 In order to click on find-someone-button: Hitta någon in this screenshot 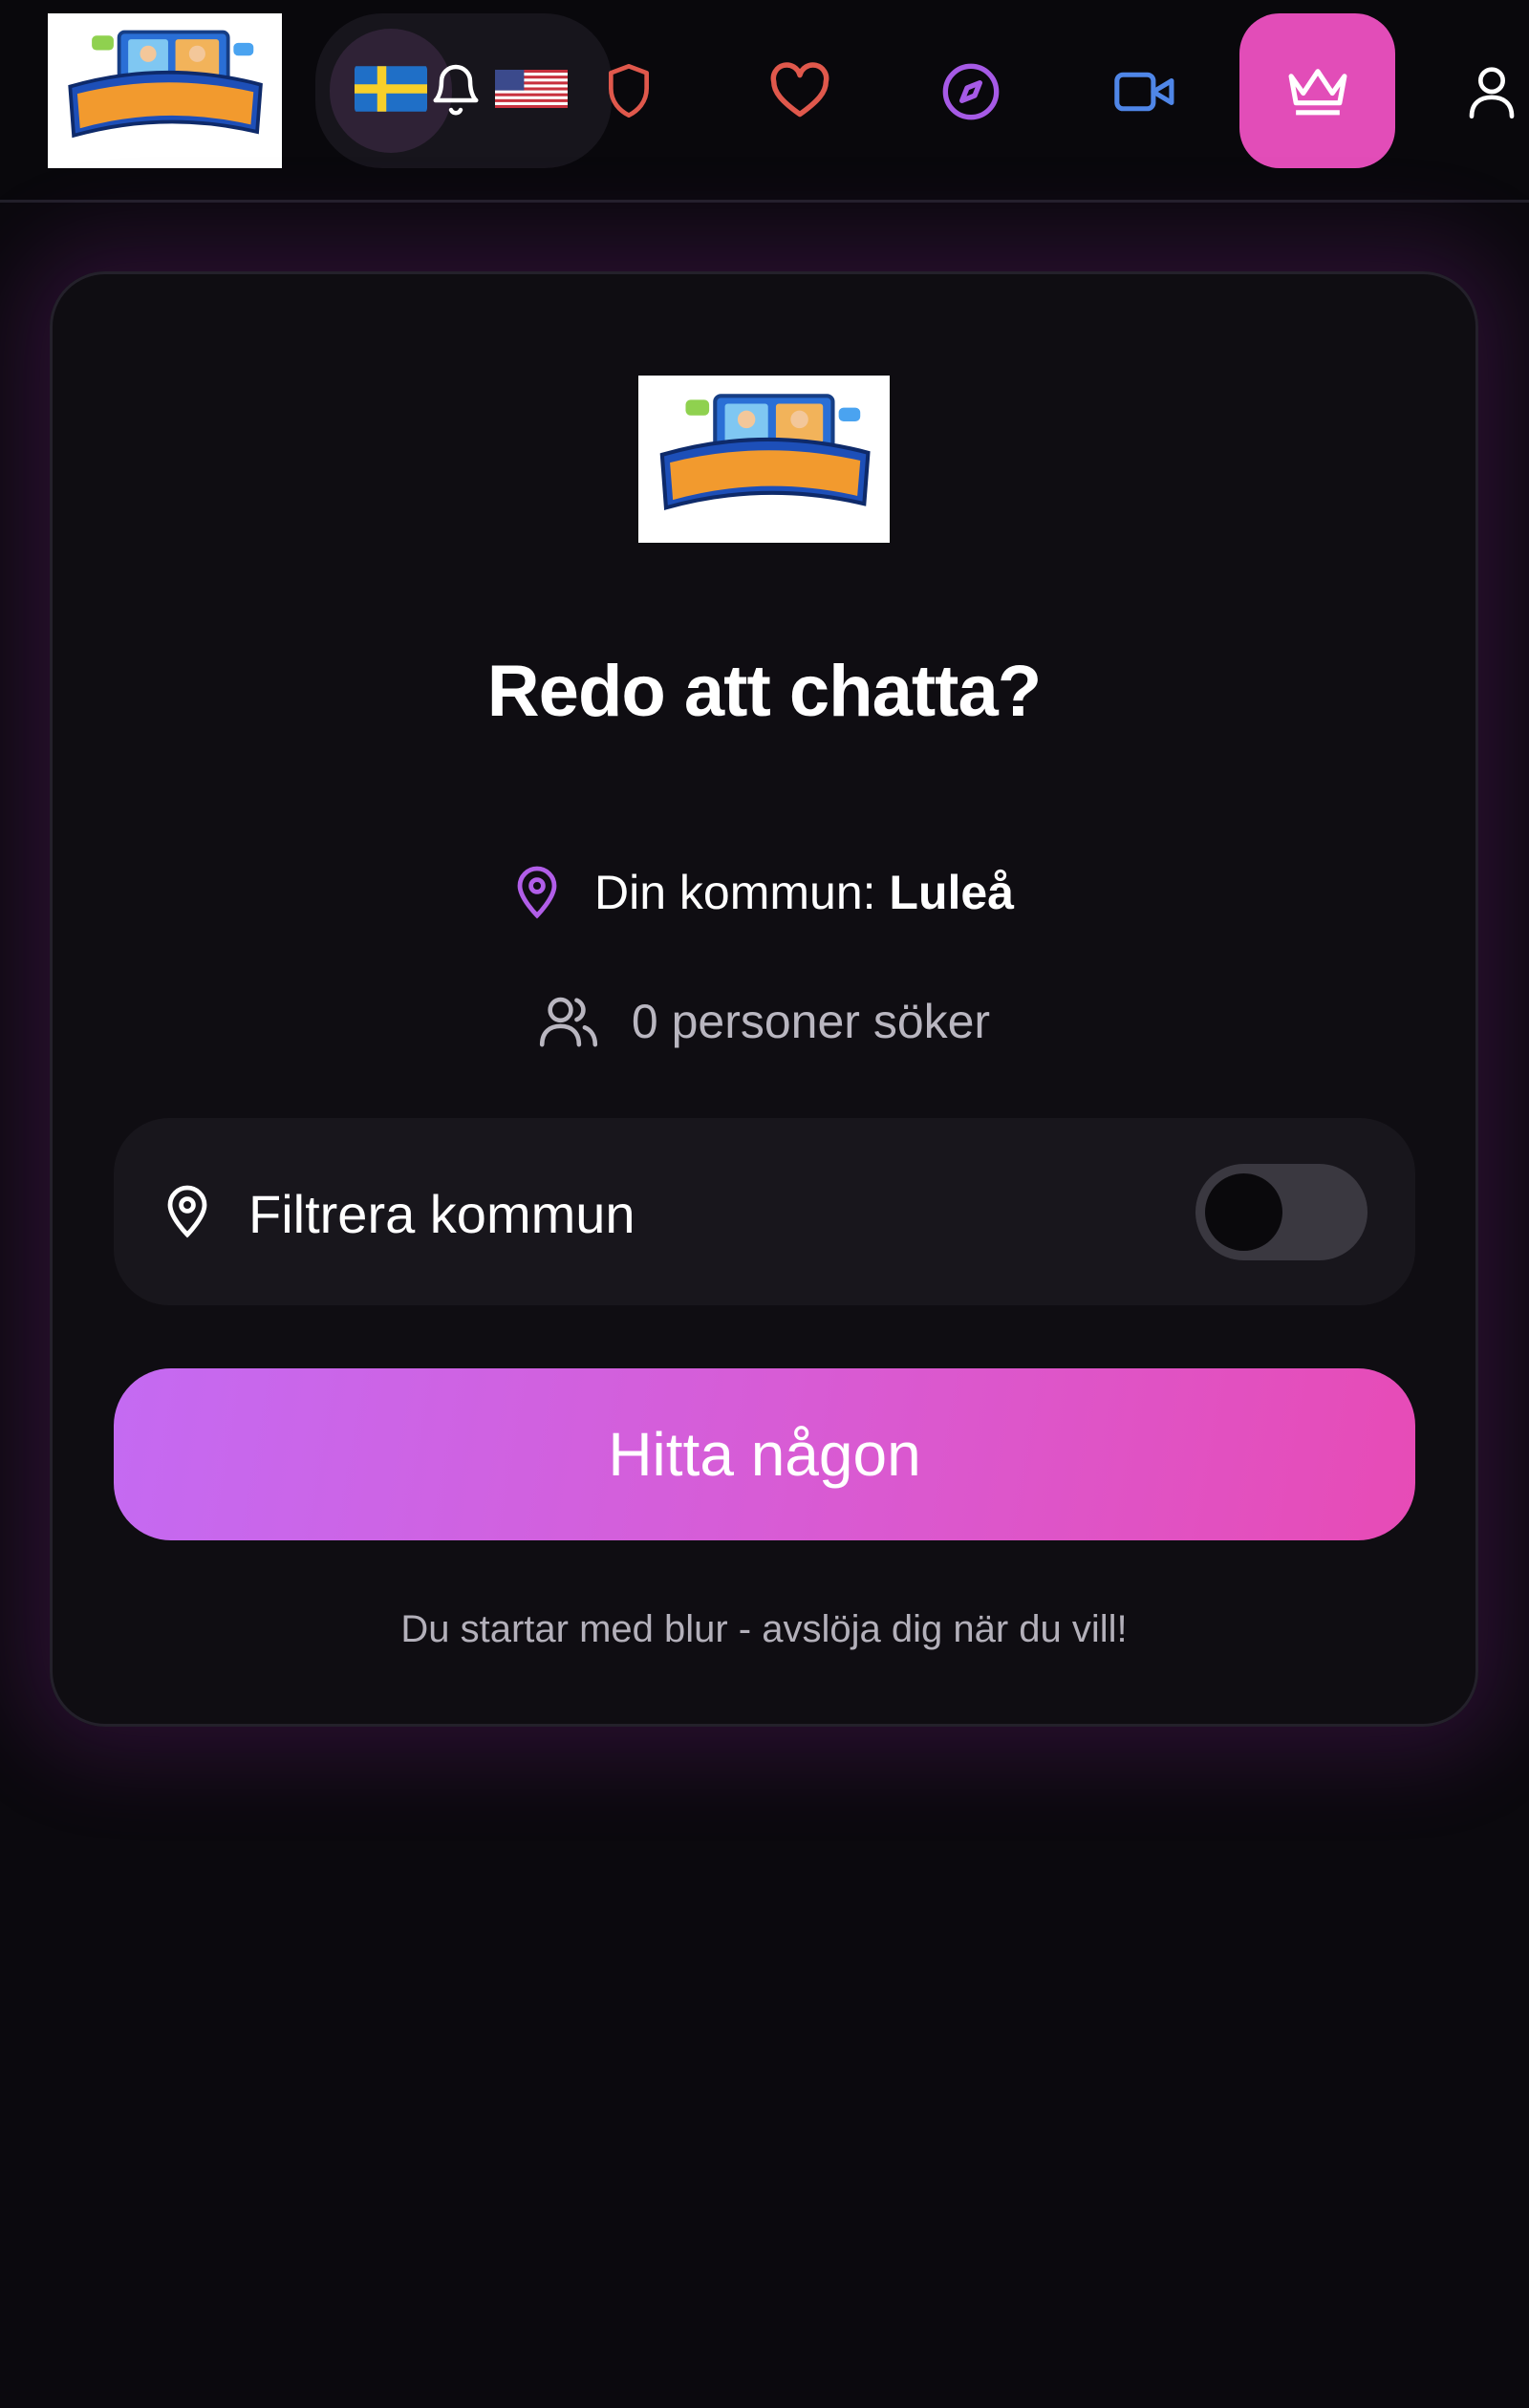, I will do `click(764, 1454)`.